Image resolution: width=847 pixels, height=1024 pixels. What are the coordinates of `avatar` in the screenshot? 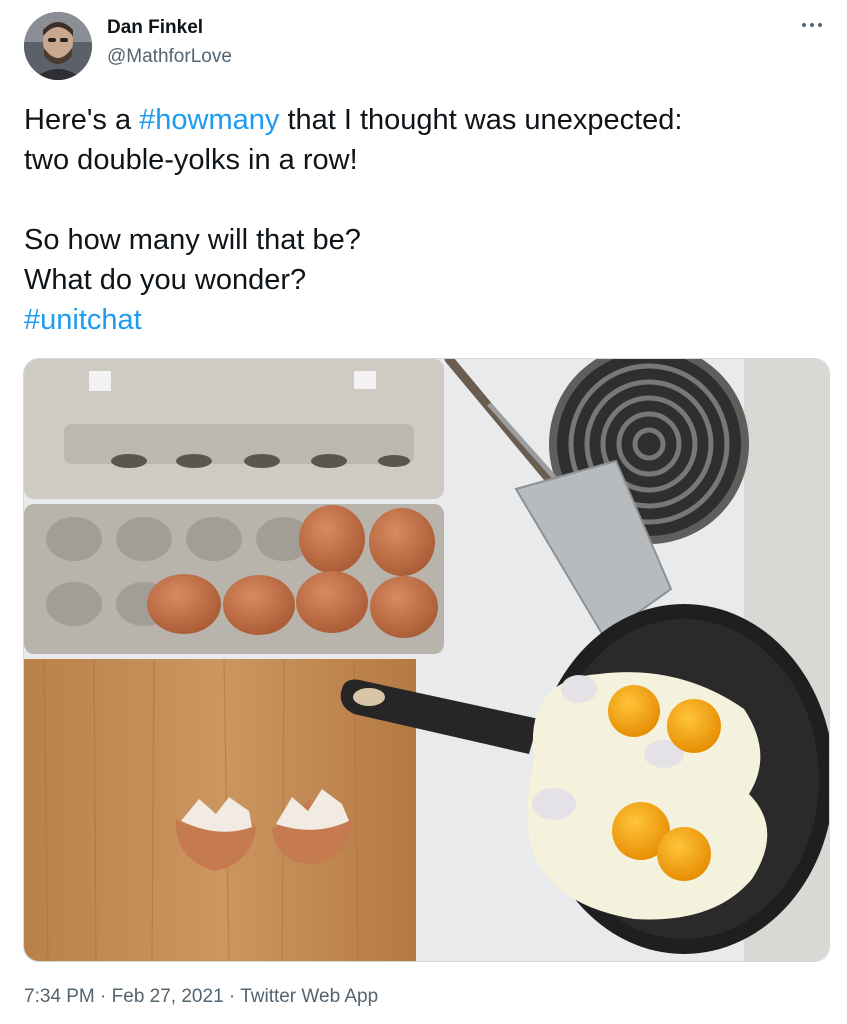 It's located at (58, 46).